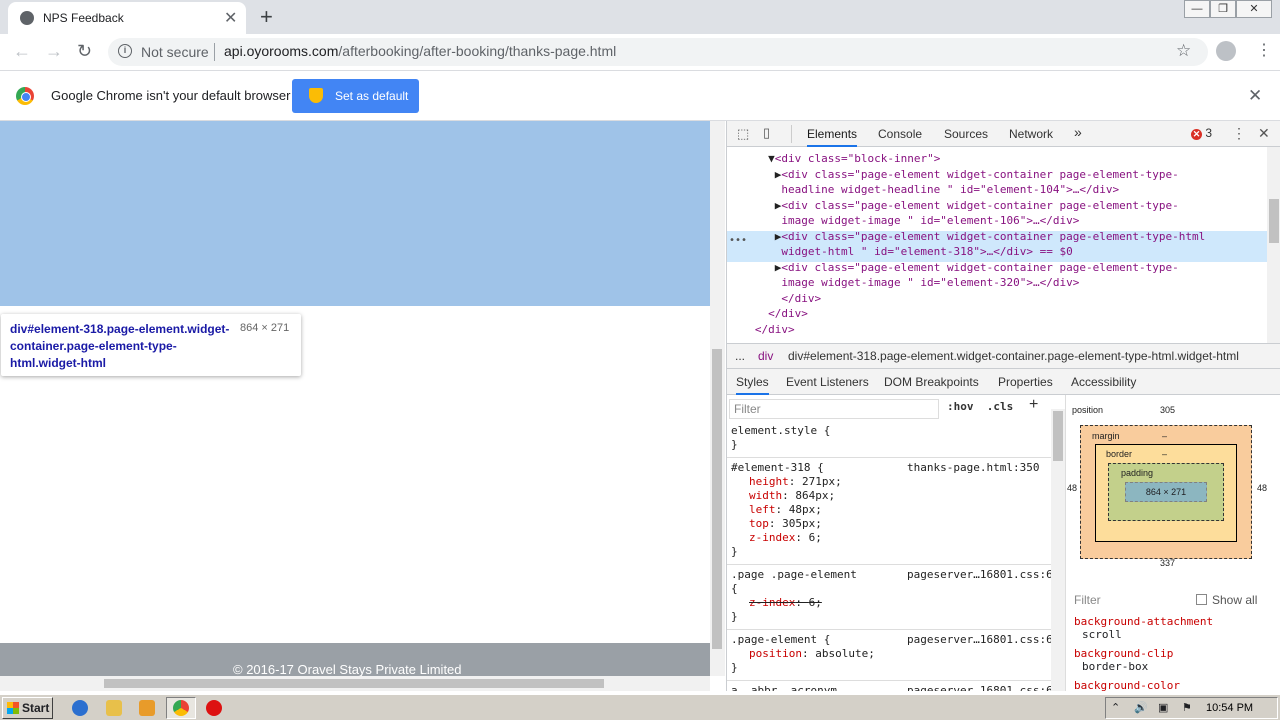  Describe the element at coordinates (1264, 50) in the screenshot. I see `chrome-menu-icon: ⋮` at that location.